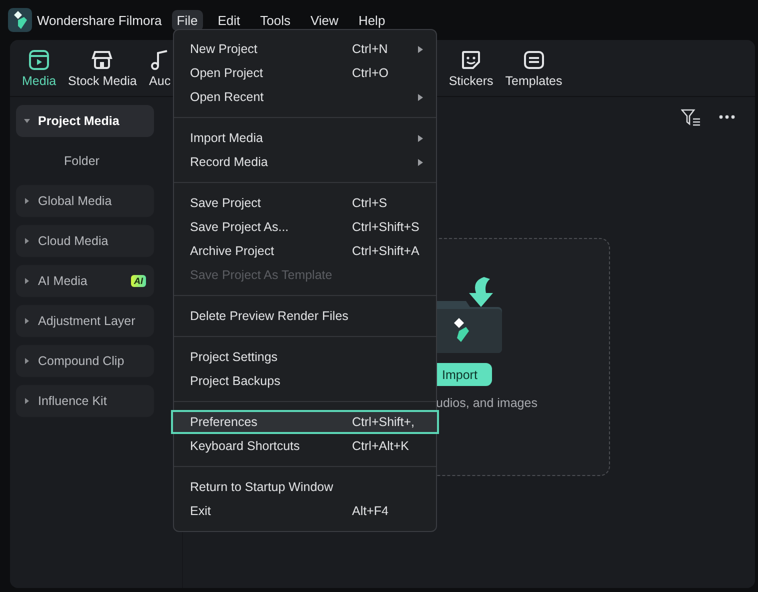 The image size is (758, 592). I want to click on menu-item: Open Project Ctrl+O, so click(305, 73).